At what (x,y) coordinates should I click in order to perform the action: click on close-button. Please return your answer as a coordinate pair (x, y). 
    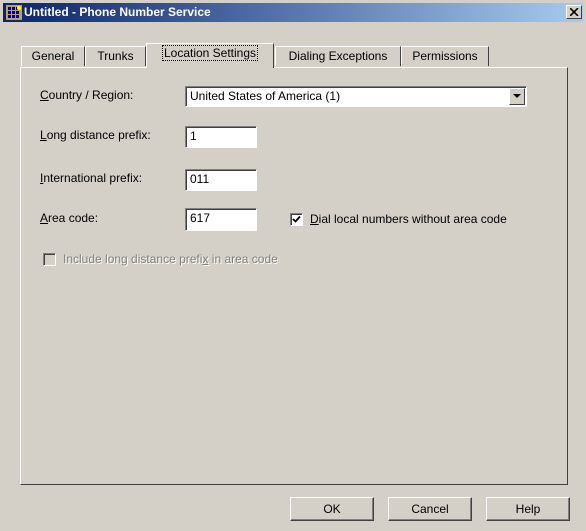
    Looking at the image, I should click on (574, 12).